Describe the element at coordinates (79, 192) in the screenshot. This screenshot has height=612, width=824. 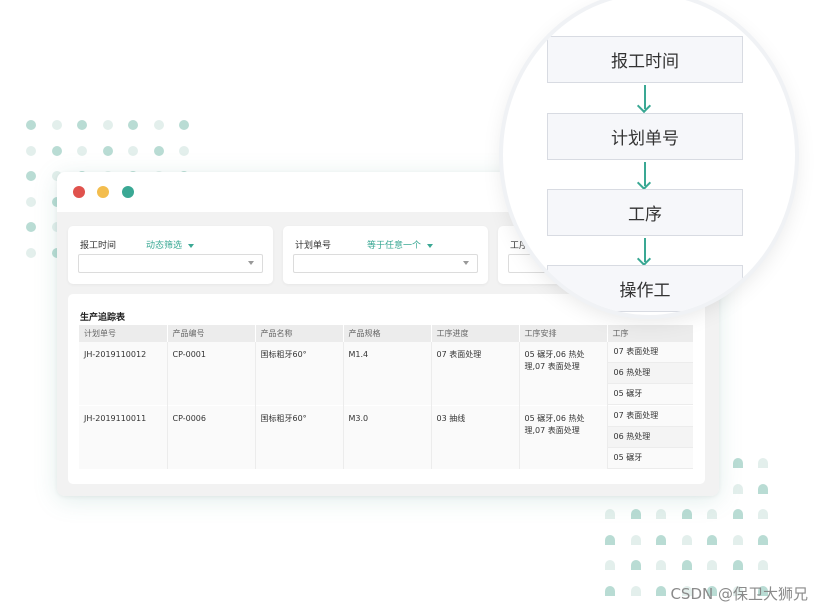
I see `close-window-dot-icon` at that location.